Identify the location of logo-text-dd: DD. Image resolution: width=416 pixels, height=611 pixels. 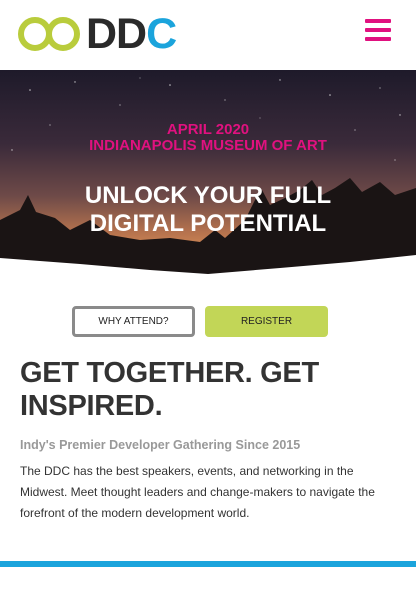
(116, 34).